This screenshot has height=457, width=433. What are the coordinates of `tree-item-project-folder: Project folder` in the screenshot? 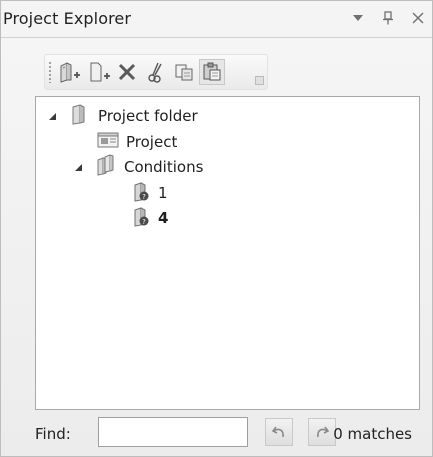 It's located at (123, 116).